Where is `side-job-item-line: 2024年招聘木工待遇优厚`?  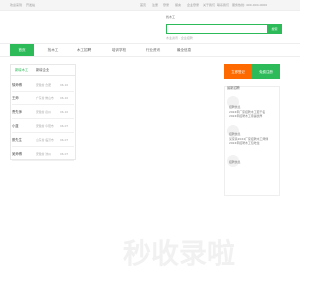 side-job-item-line: 2024年招聘木工待遇优厚 is located at coordinates (246, 116).